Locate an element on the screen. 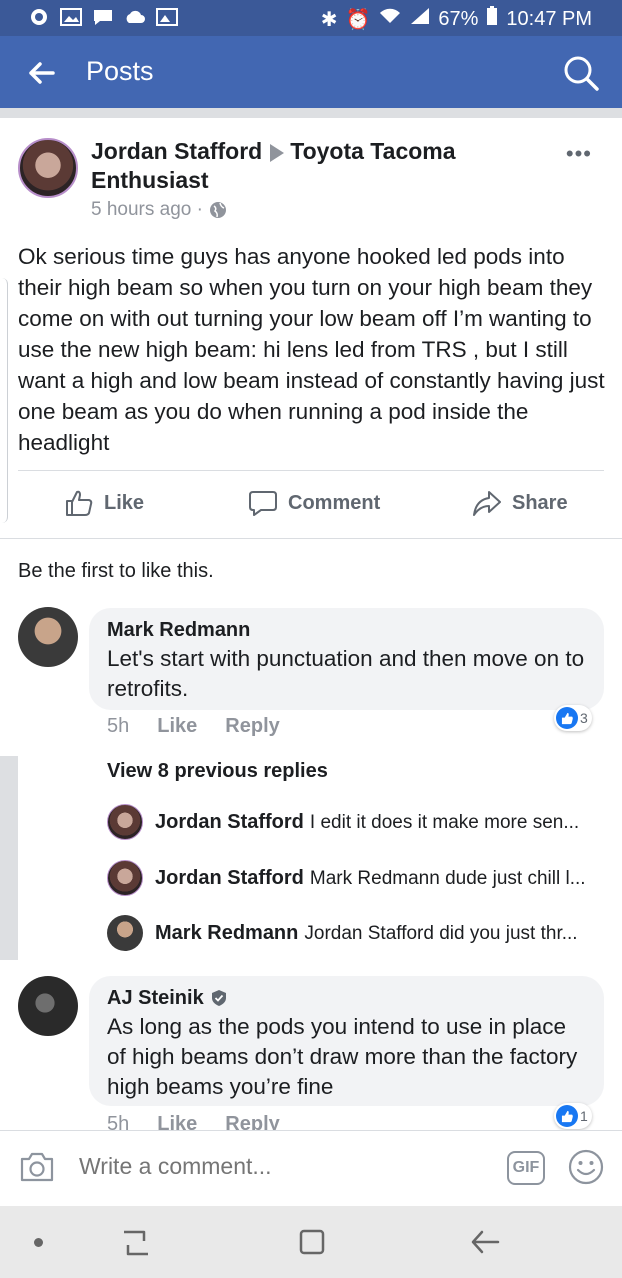  post-timestamp: 5 hours ago · is located at coordinates (147, 210).